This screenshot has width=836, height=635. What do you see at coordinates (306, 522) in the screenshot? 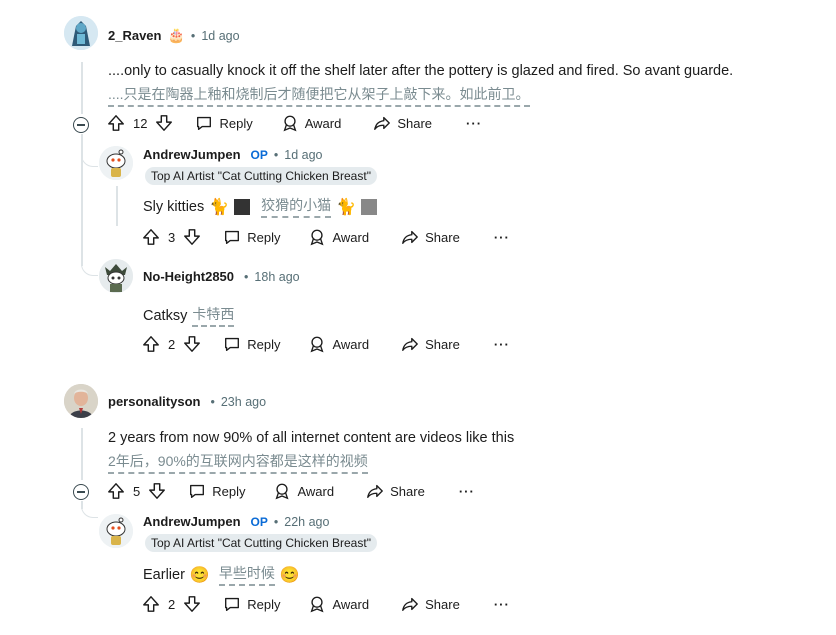
I see `timestamp: 22h ago` at bounding box center [306, 522].